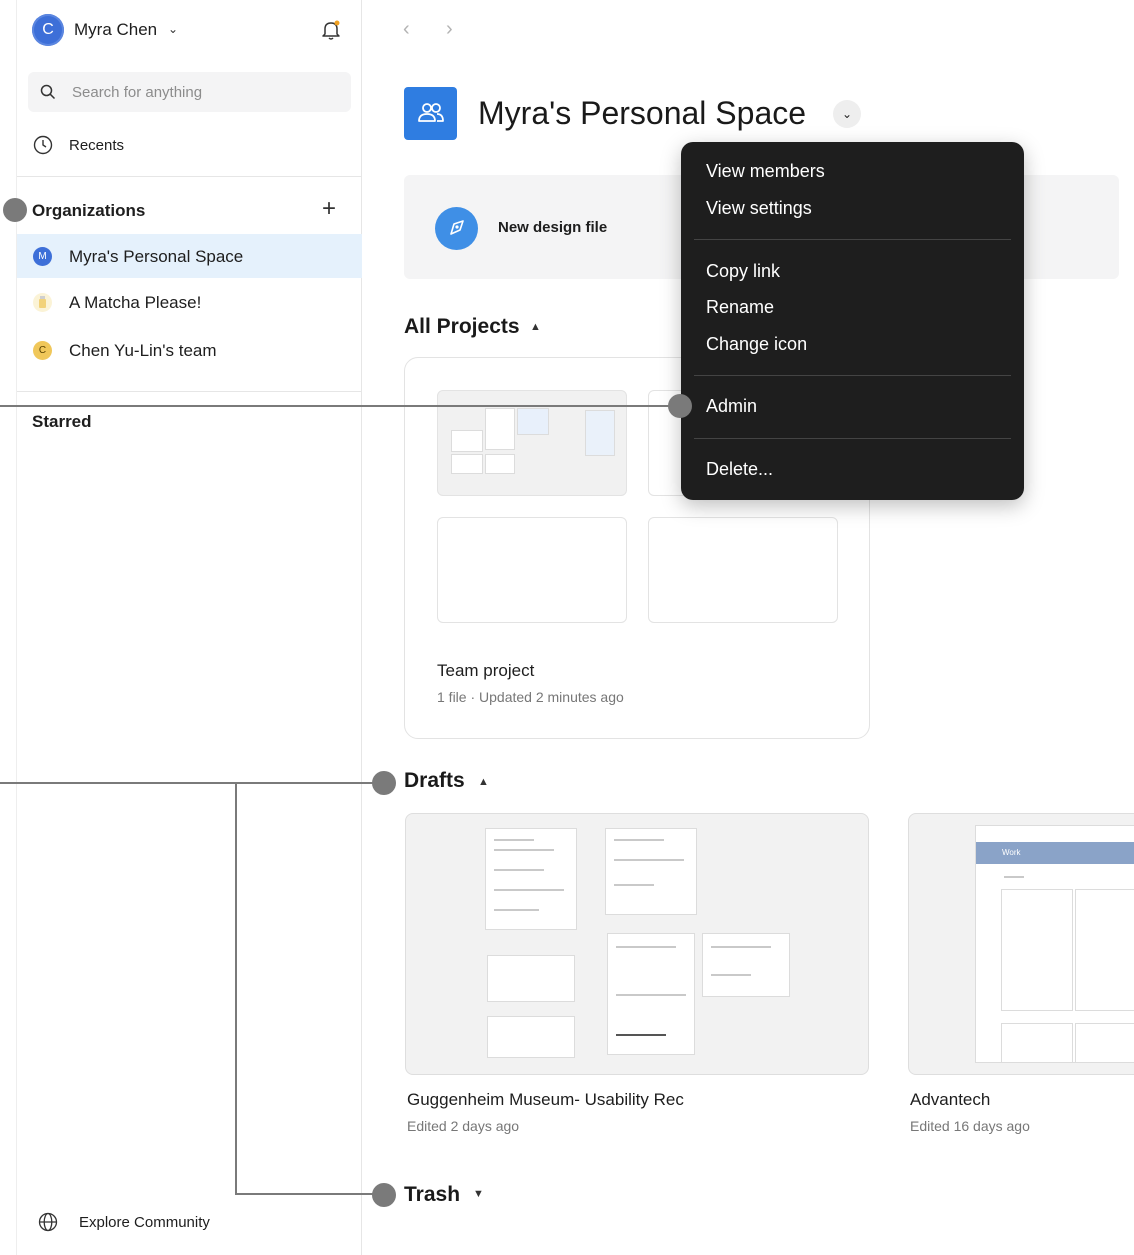  What do you see at coordinates (143, 350) in the screenshot?
I see `sidebar-item-label: Chen Yu-Lin's team` at bounding box center [143, 350].